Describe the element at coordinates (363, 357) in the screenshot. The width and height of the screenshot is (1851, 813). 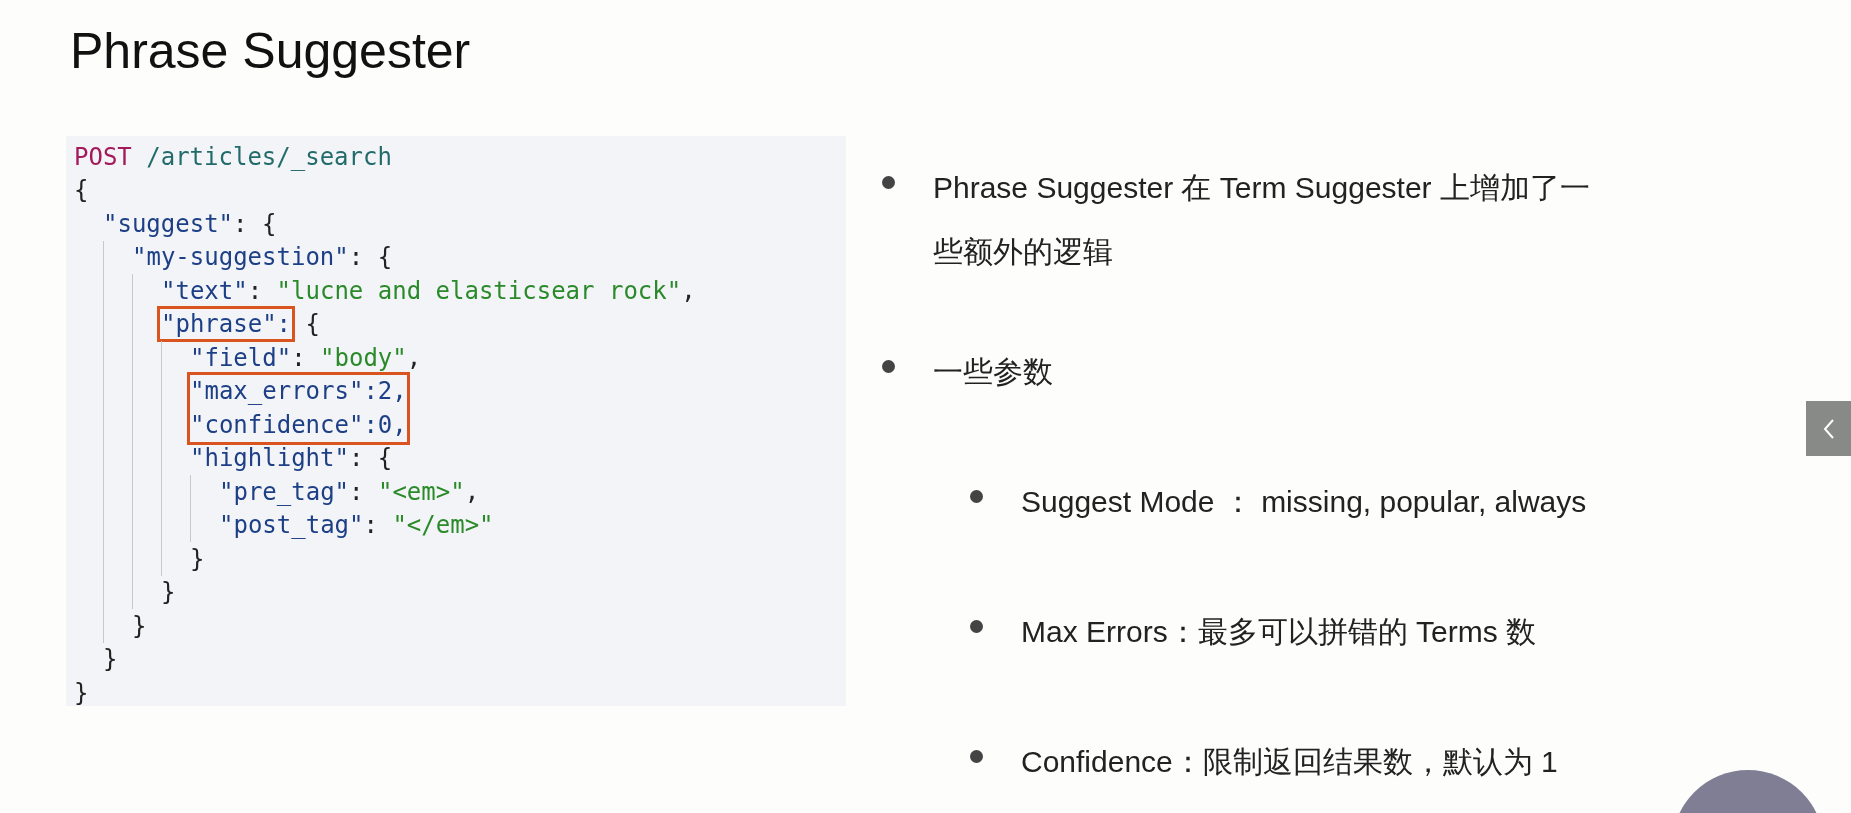
I see `code-token: "body"` at that location.